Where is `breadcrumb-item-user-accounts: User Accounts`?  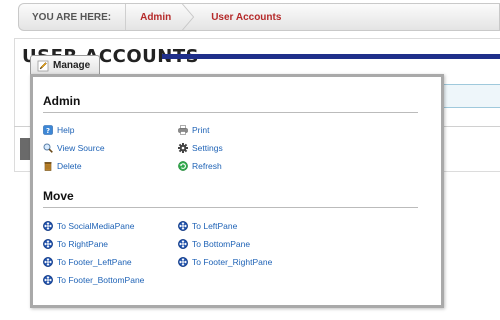
breadcrumb-item-user-accounts: User Accounts is located at coordinates (243, 17).